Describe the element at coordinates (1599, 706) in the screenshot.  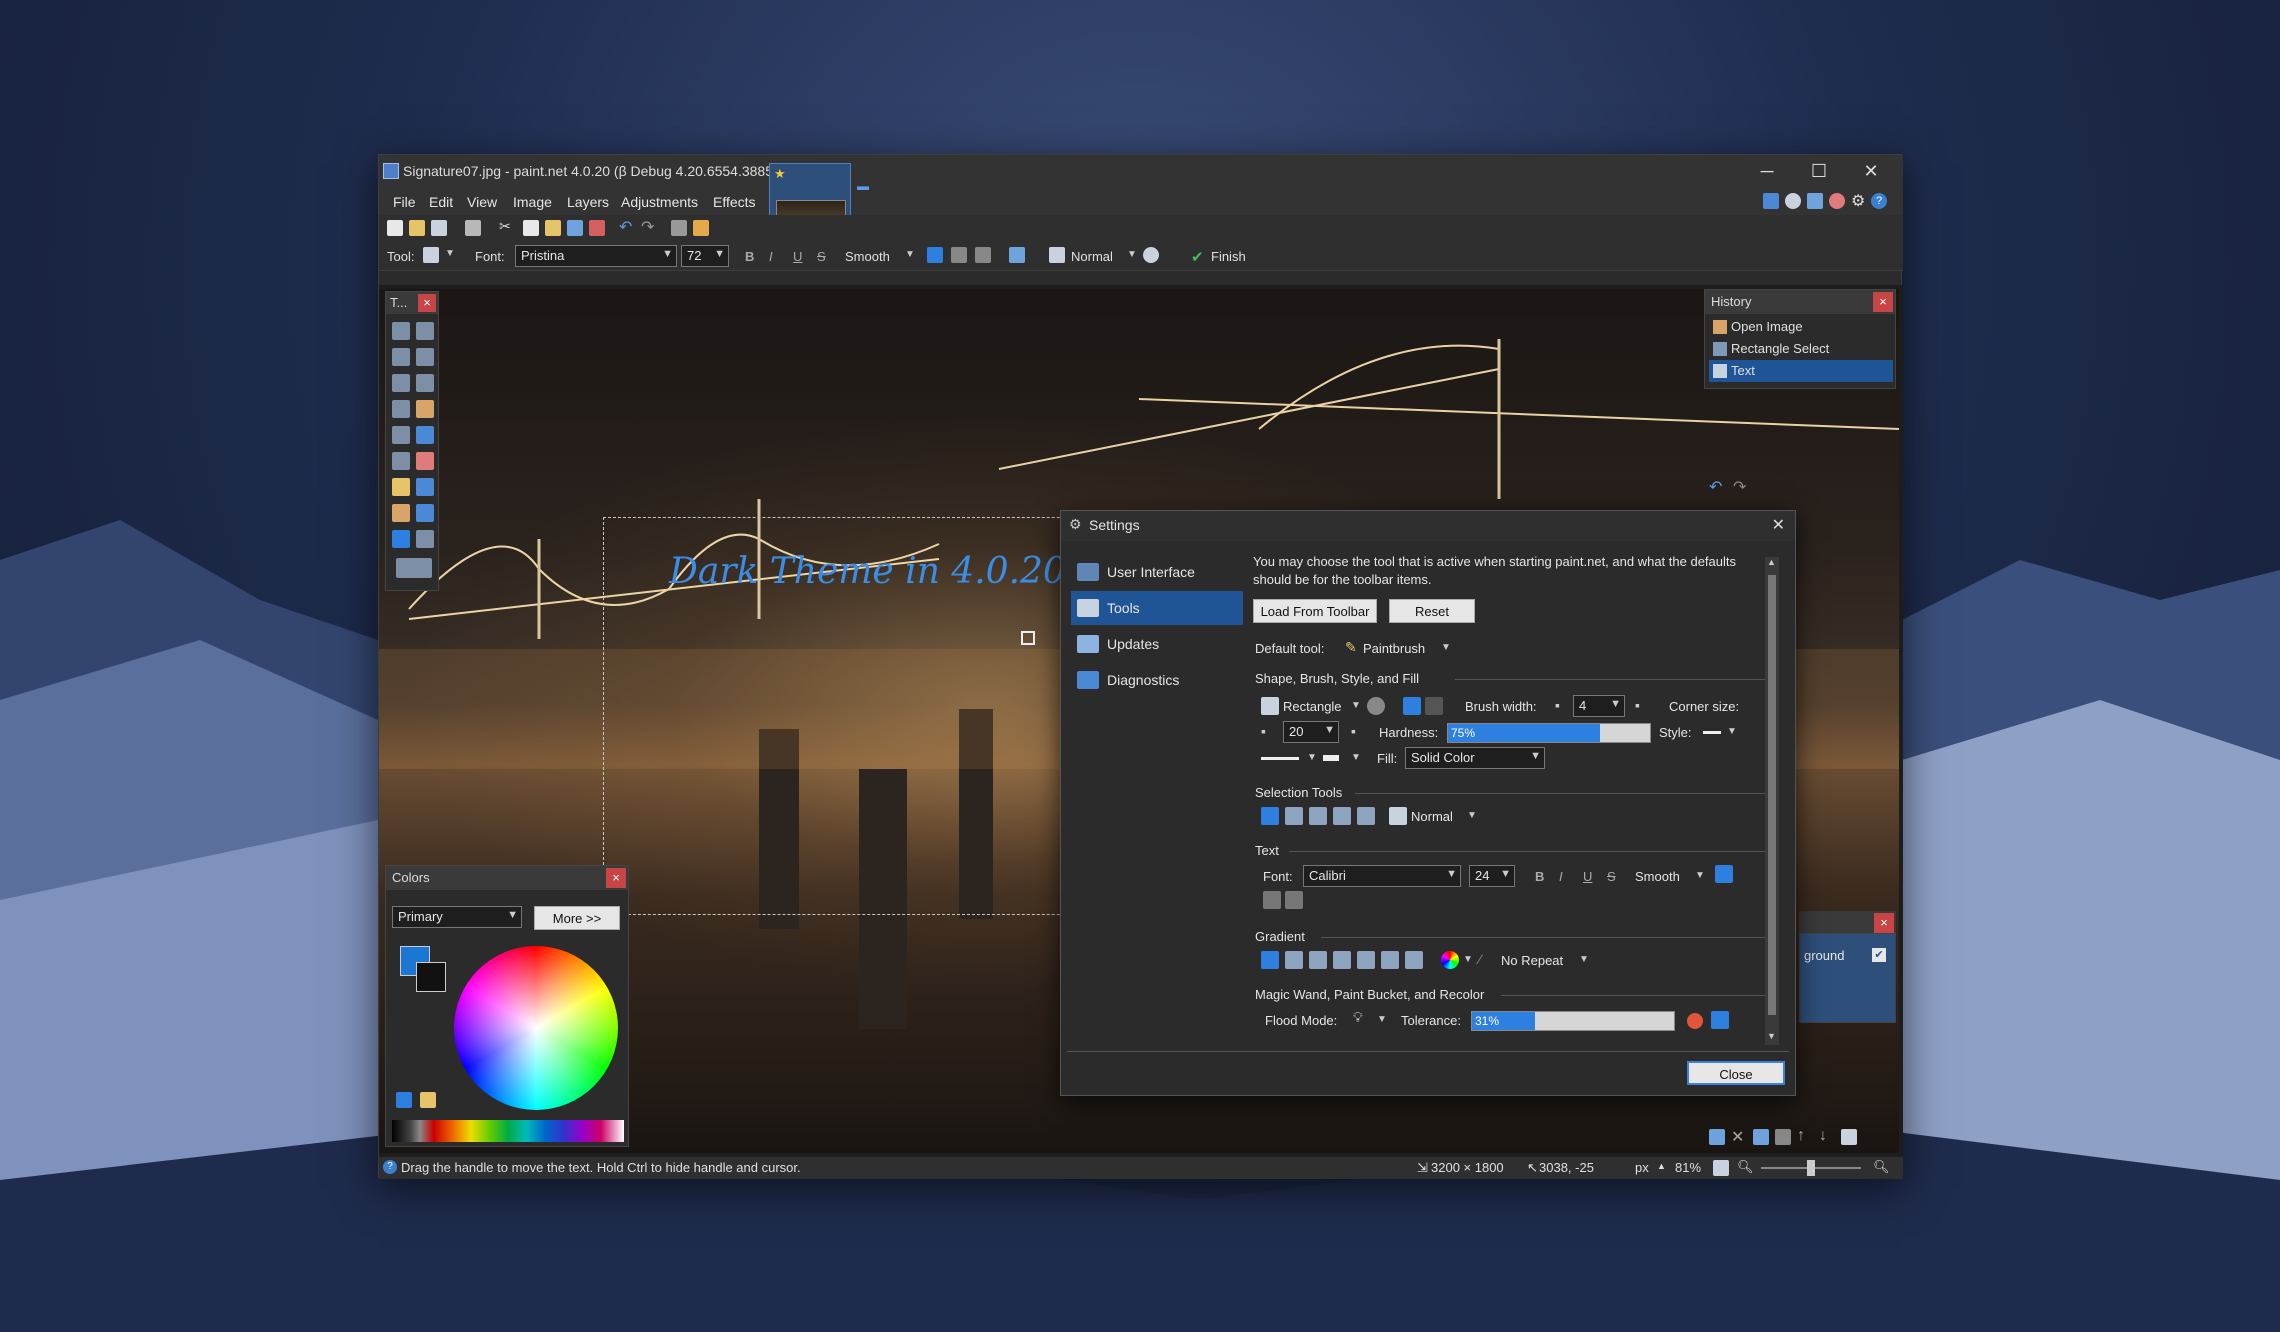
I see `brush-width-input: 4 ▼` at that location.